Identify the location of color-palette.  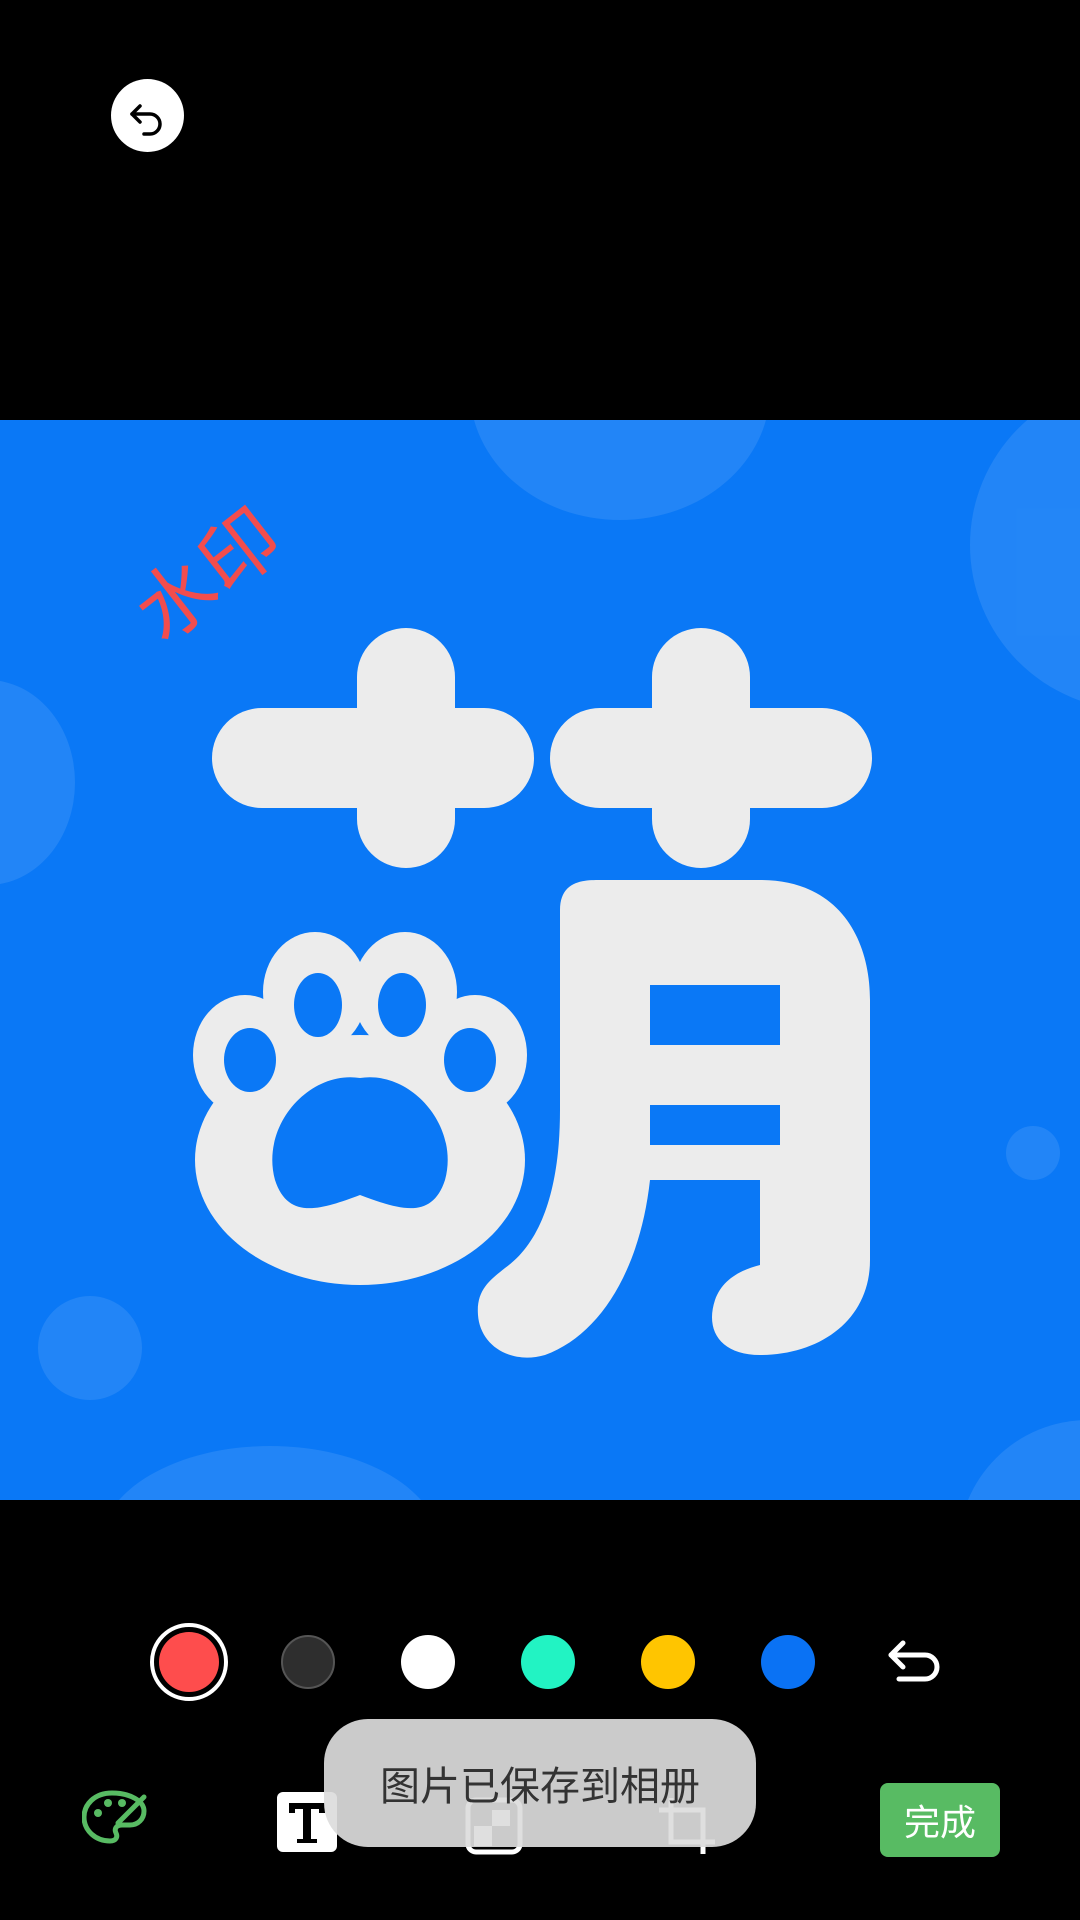
(540, 1662).